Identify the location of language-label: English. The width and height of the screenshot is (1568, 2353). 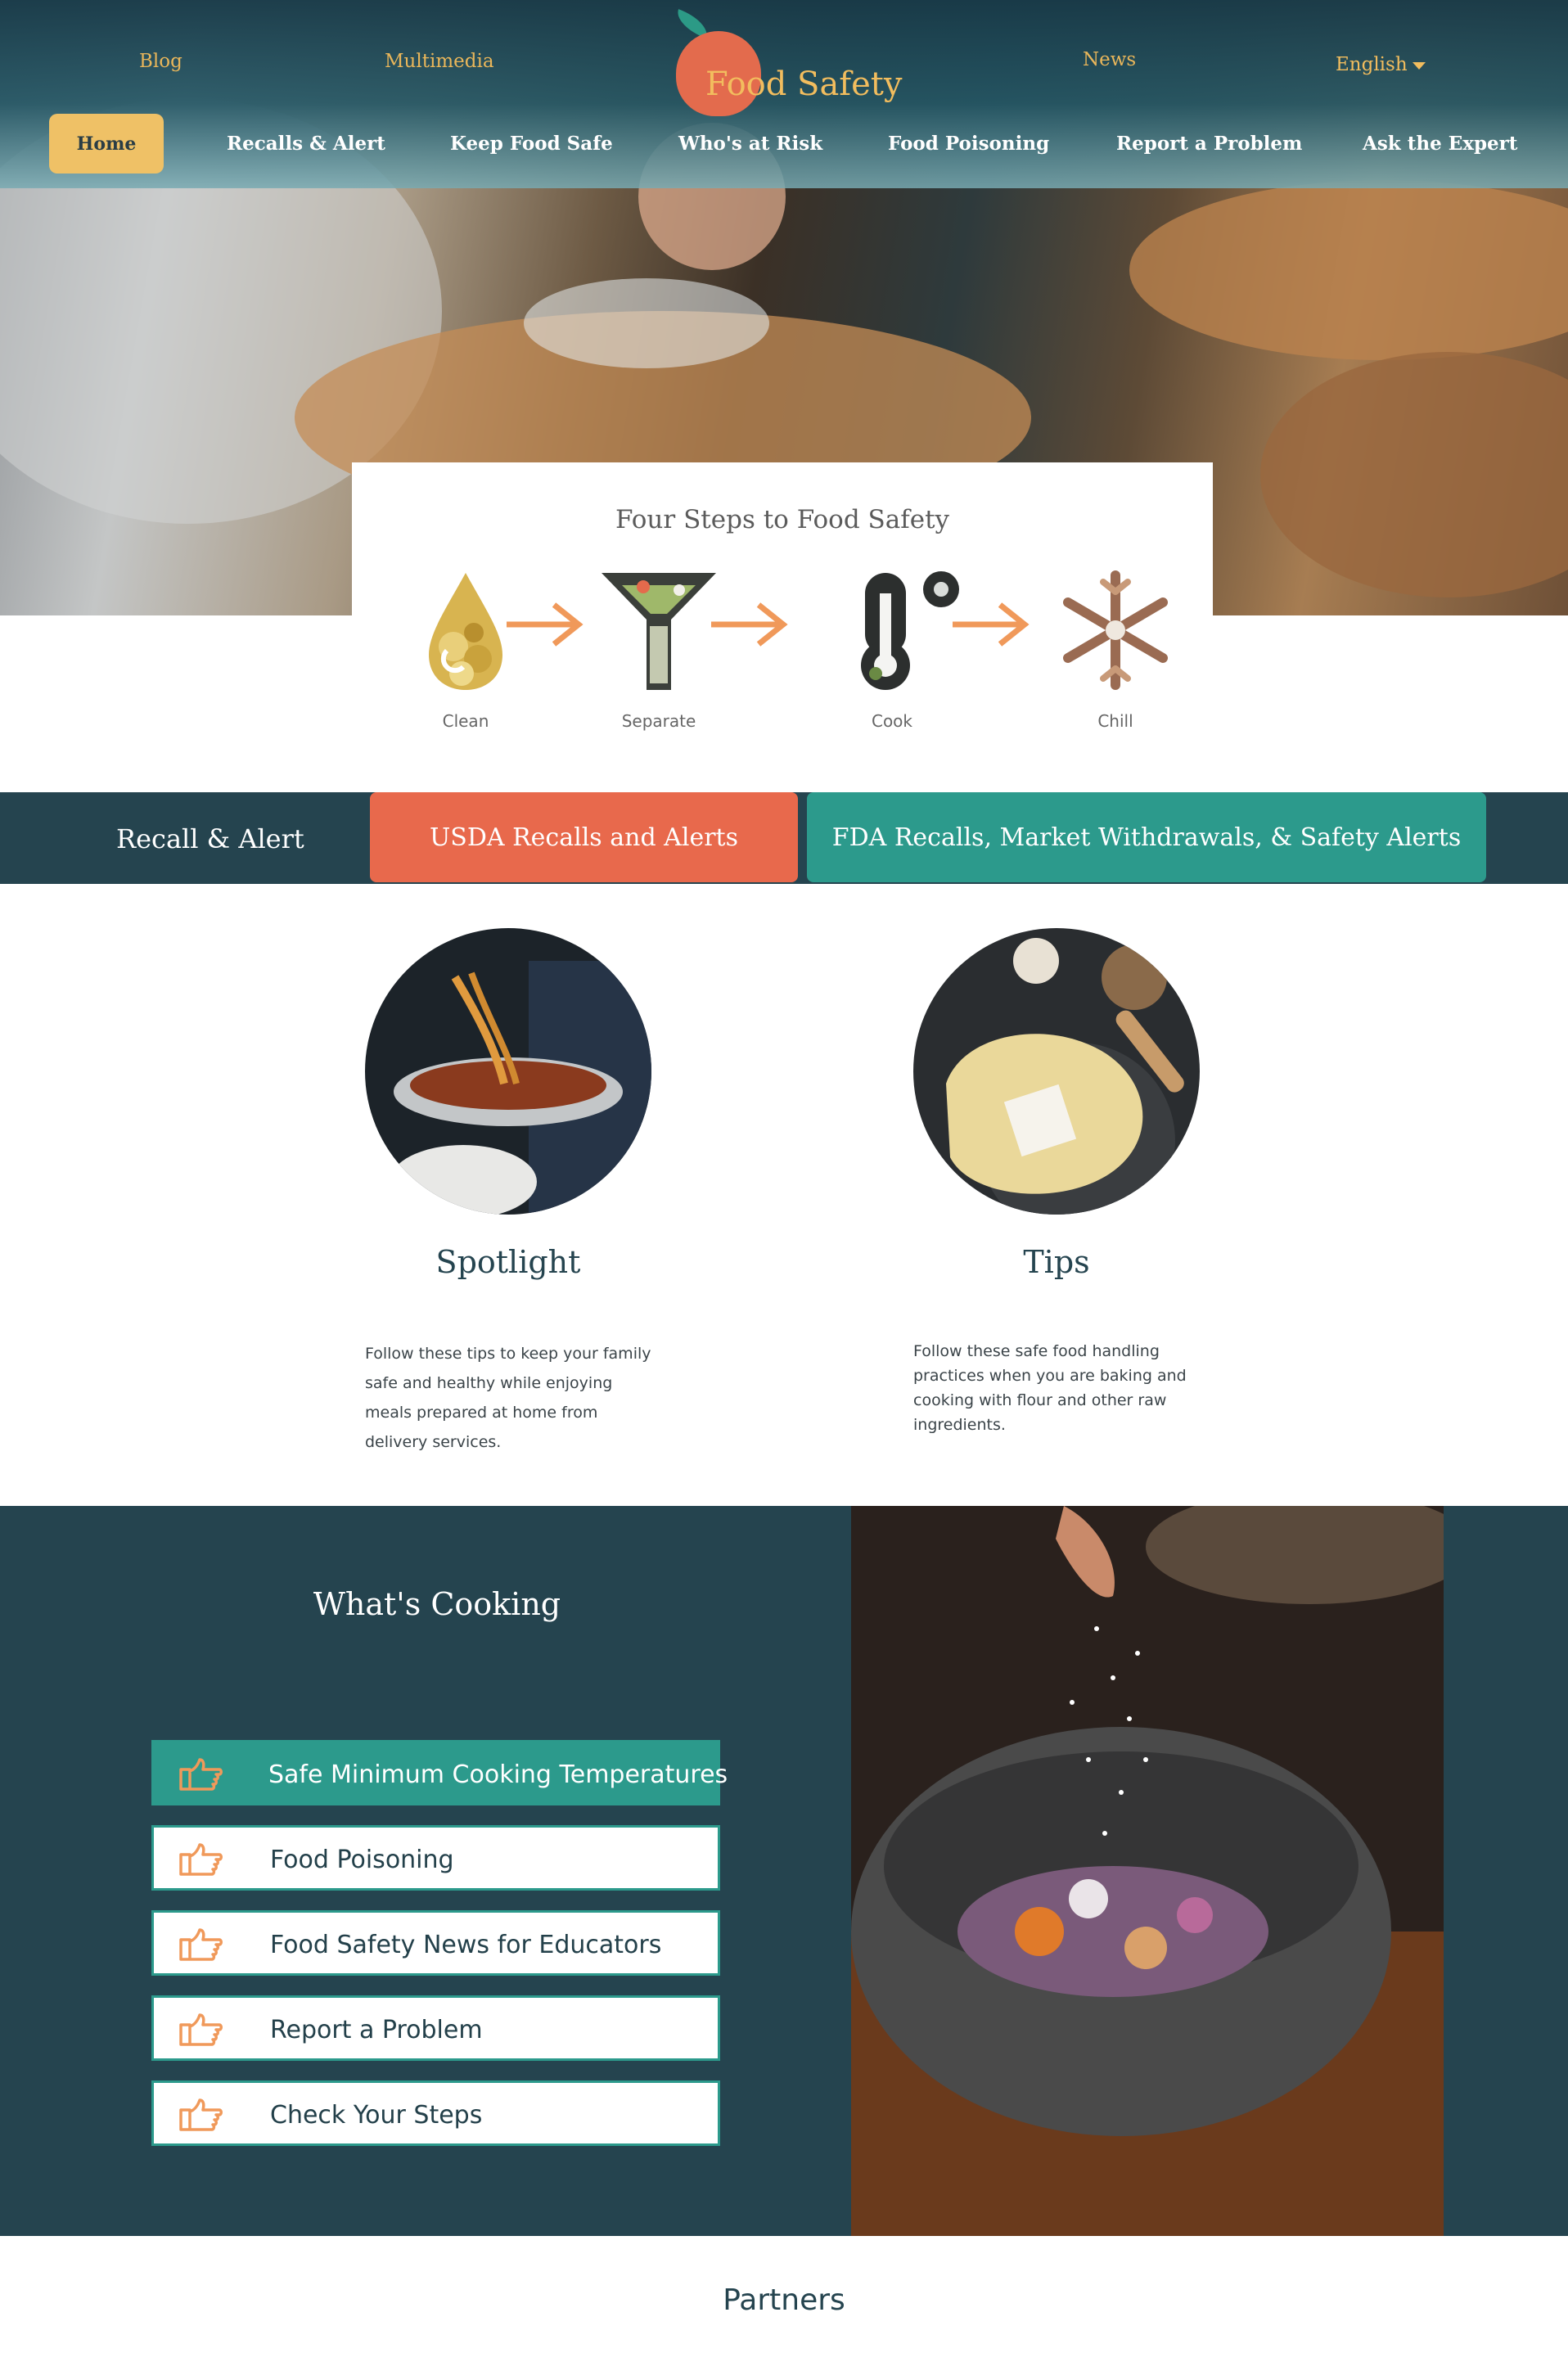
(1372, 64).